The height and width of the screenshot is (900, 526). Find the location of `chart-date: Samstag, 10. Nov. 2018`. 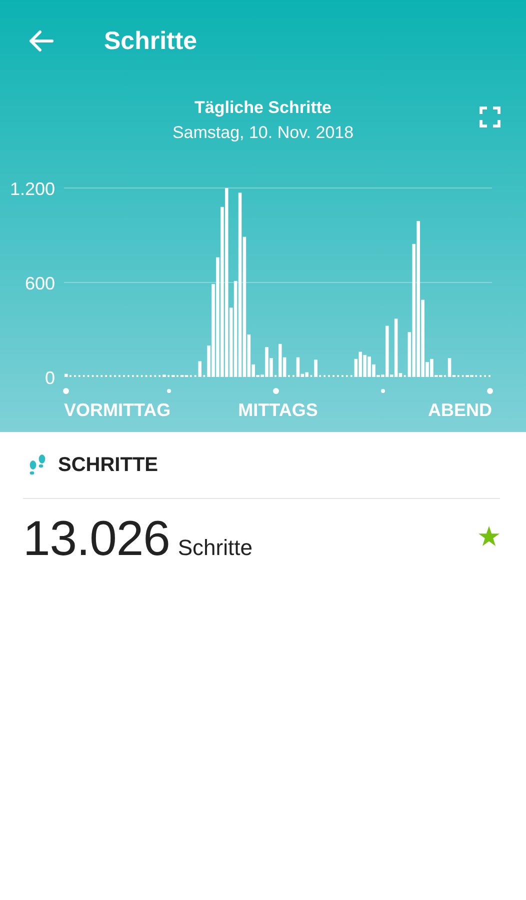

chart-date: Samstag, 10. Nov. 2018 is located at coordinates (263, 133).